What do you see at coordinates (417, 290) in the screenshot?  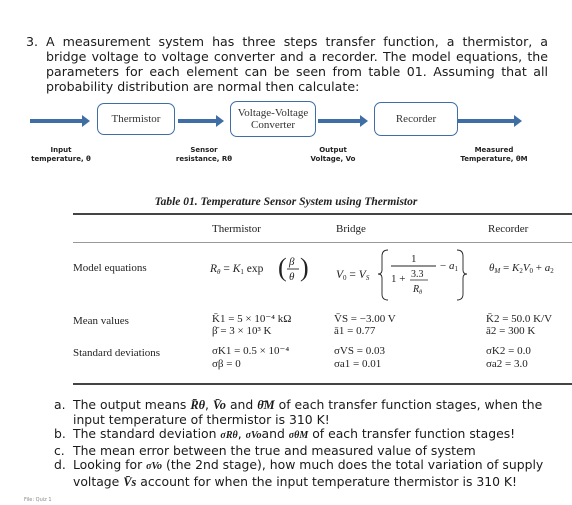 I see `svg-text: Rθ` at bounding box center [417, 290].